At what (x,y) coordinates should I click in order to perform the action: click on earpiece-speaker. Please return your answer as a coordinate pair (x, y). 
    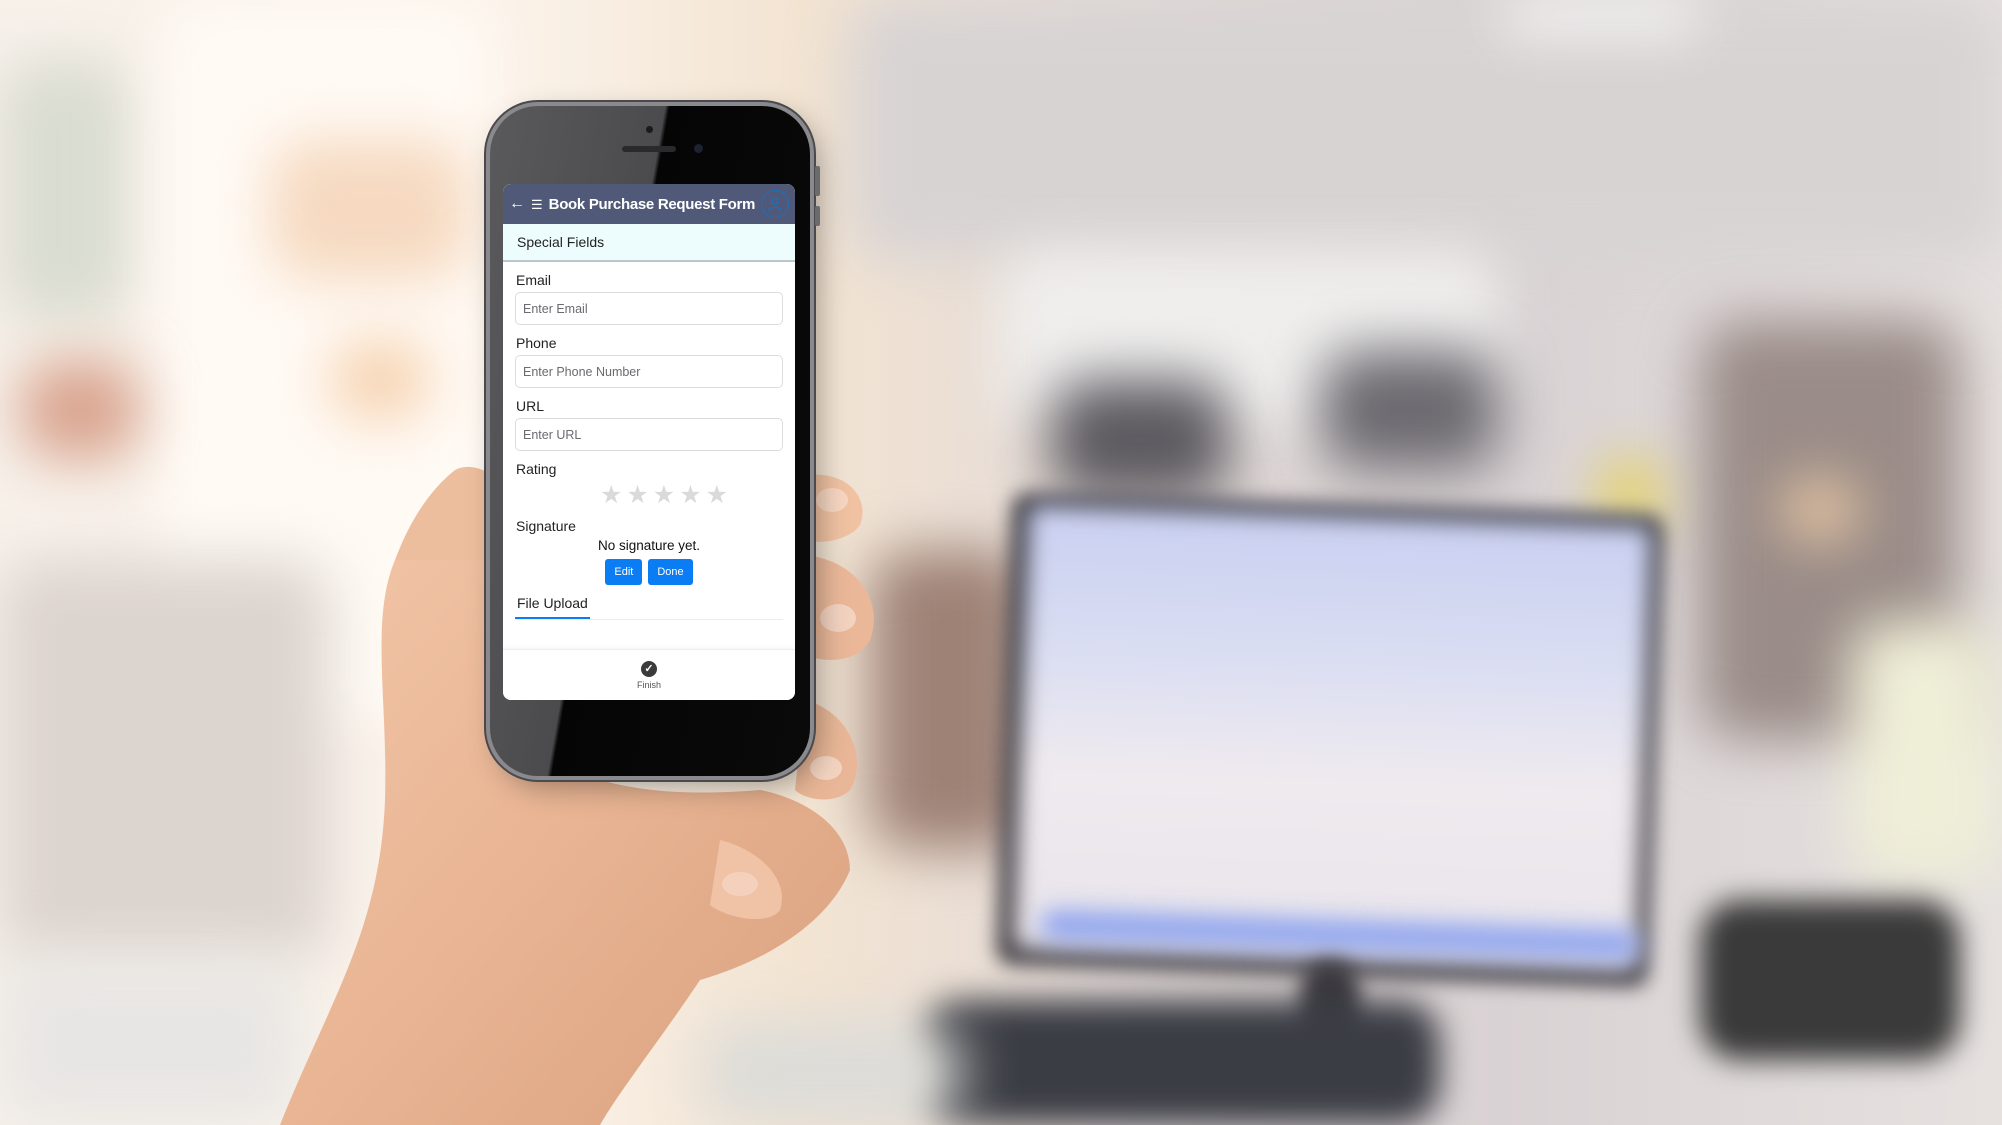
    Looking at the image, I should click on (649, 149).